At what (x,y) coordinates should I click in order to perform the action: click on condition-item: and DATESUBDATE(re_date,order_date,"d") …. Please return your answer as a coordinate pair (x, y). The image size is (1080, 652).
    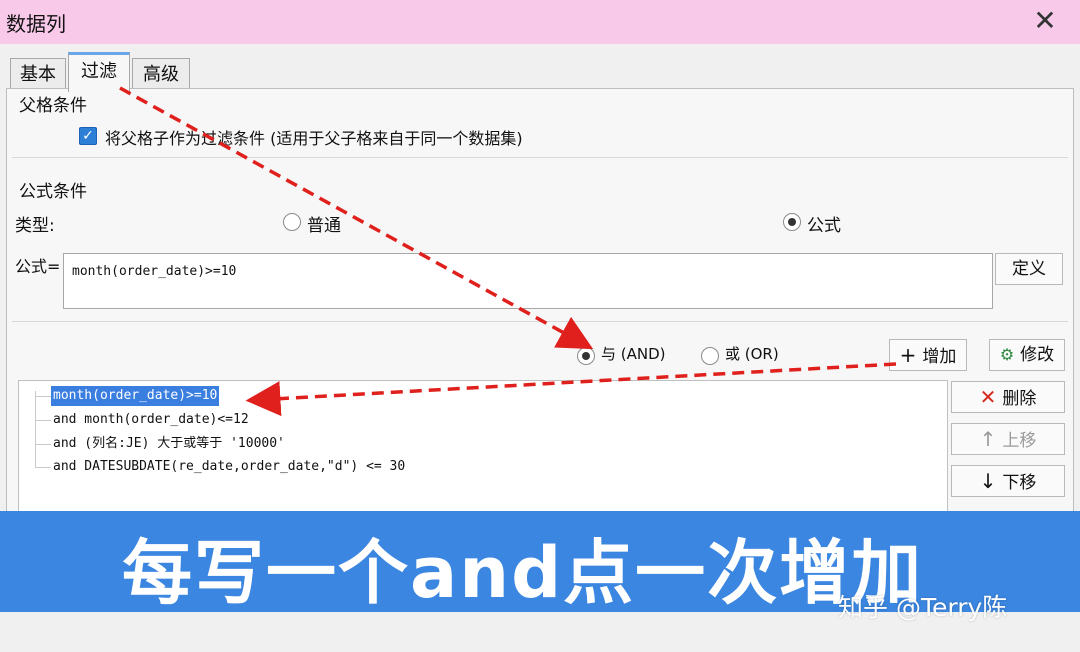
    Looking at the image, I should click on (229, 467).